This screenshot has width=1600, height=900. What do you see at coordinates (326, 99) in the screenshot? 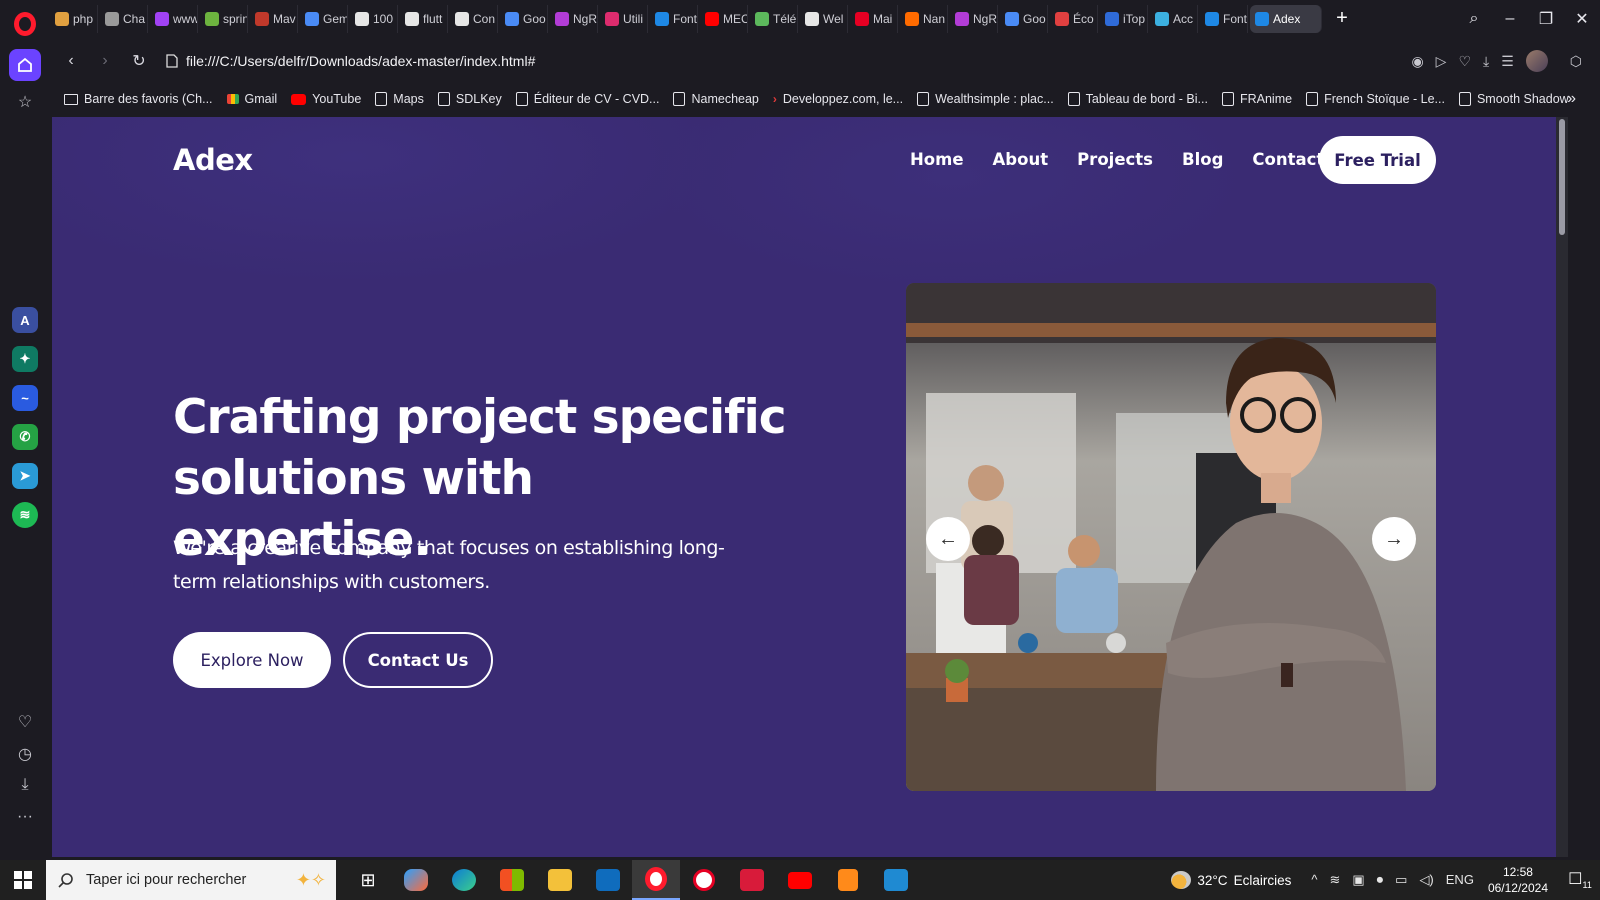
I see `bookmark-item: YouTube` at bounding box center [326, 99].